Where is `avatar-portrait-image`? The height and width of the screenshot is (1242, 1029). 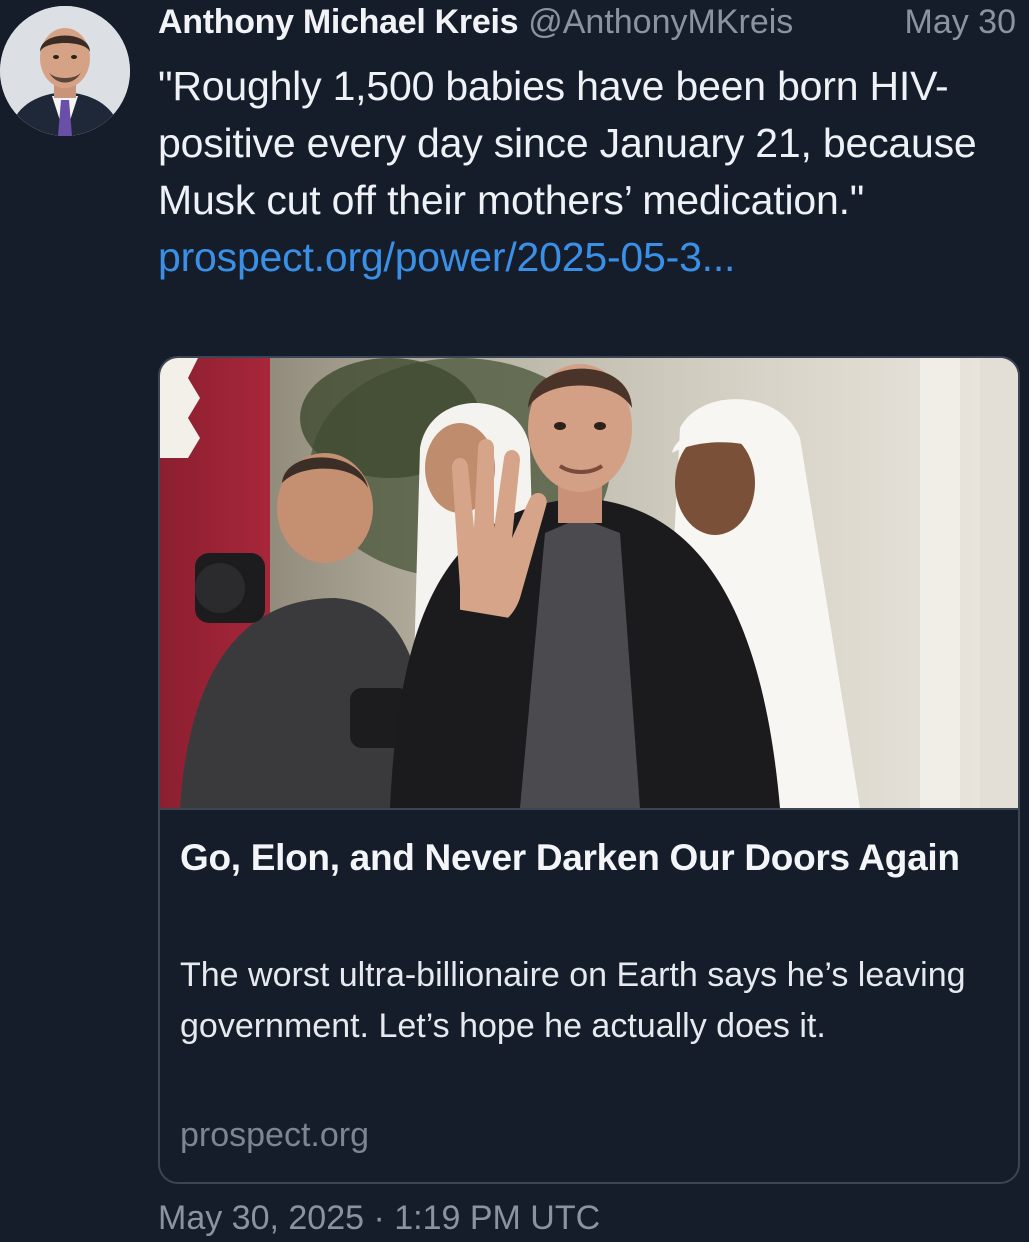 avatar-portrait-image is located at coordinates (65, 71).